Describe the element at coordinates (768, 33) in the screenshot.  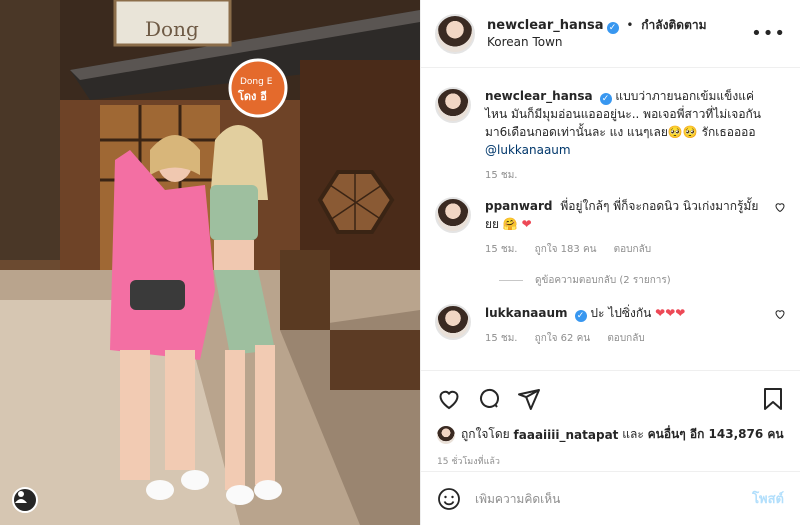
I see `more-options-icon: •••` at that location.